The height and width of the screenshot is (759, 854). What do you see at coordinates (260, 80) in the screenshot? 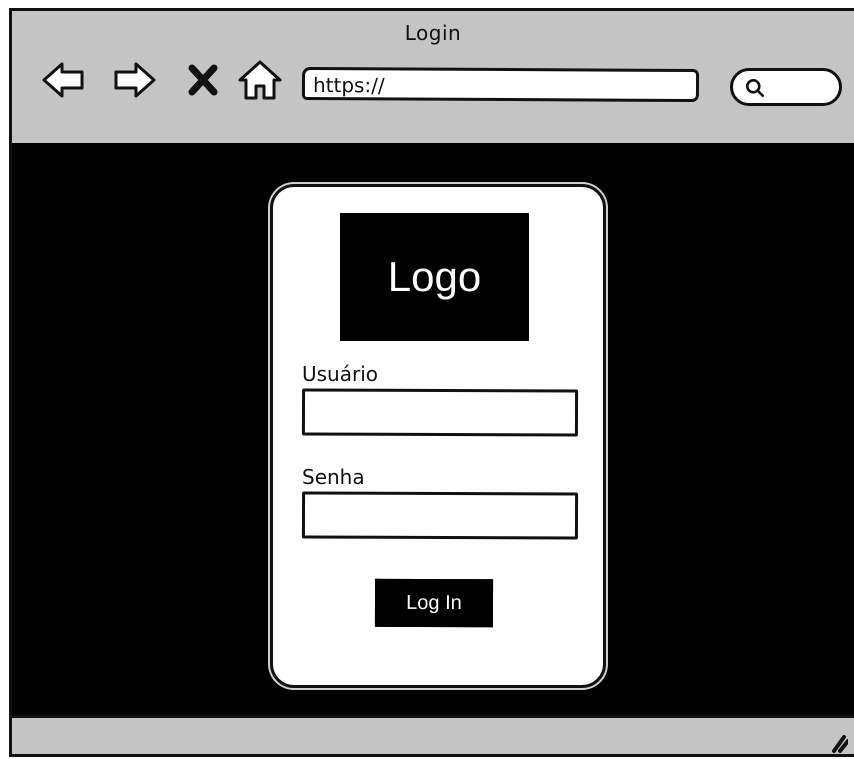
I see `home-icon` at bounding box center [260, 80].